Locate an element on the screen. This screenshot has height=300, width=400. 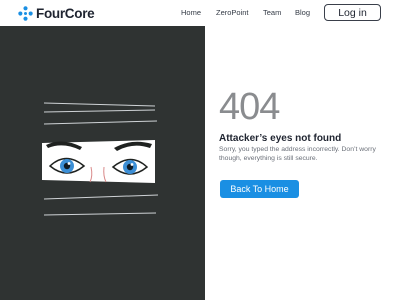
nav-link-zeropoint: ZeroPoint is located at coordinates (232, 12).